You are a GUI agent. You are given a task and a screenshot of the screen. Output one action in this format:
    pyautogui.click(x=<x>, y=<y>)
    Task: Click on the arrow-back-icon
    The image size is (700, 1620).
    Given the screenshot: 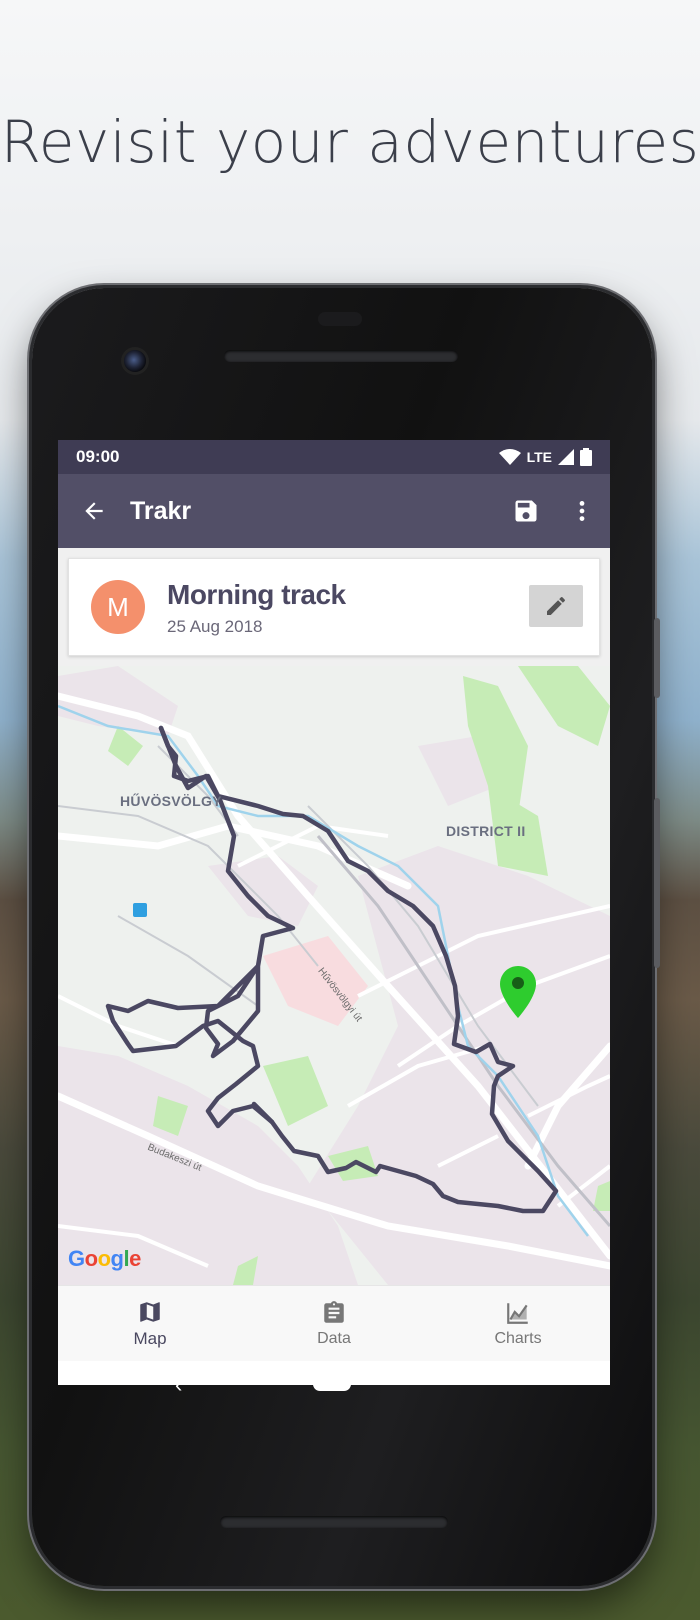 What is the action you would take?
    pyautogui.click(x=94, y=511)
    